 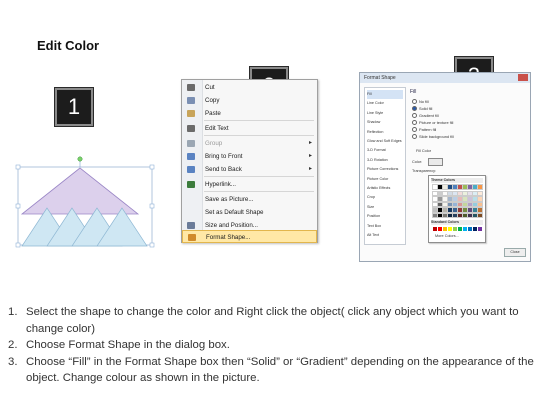 I want to click on top-triangle, so click(x=80, y=191).